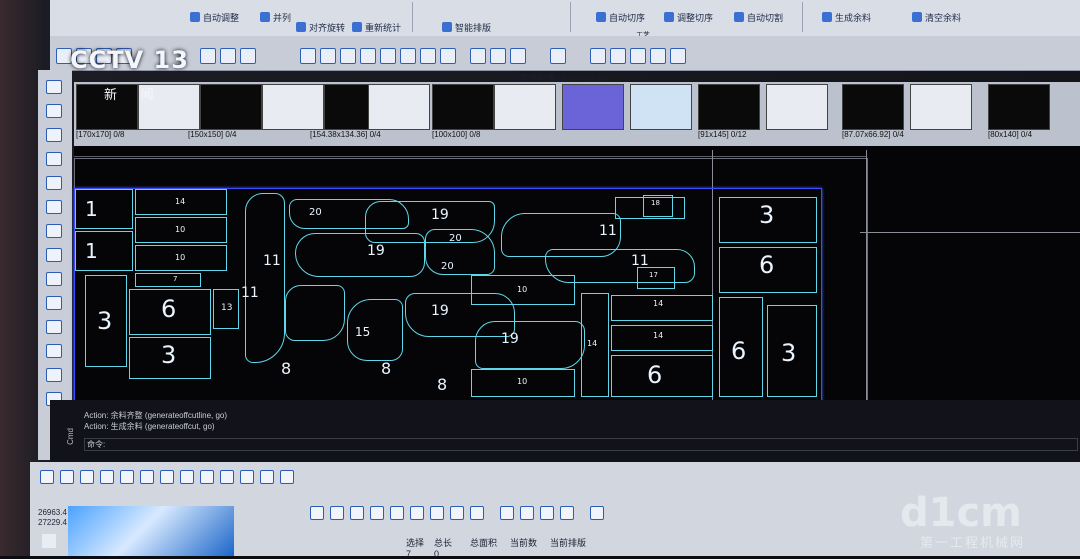  Describe the element at coordinates (54, 231) in the screenshot. I see `text-tool-icon` at that location.